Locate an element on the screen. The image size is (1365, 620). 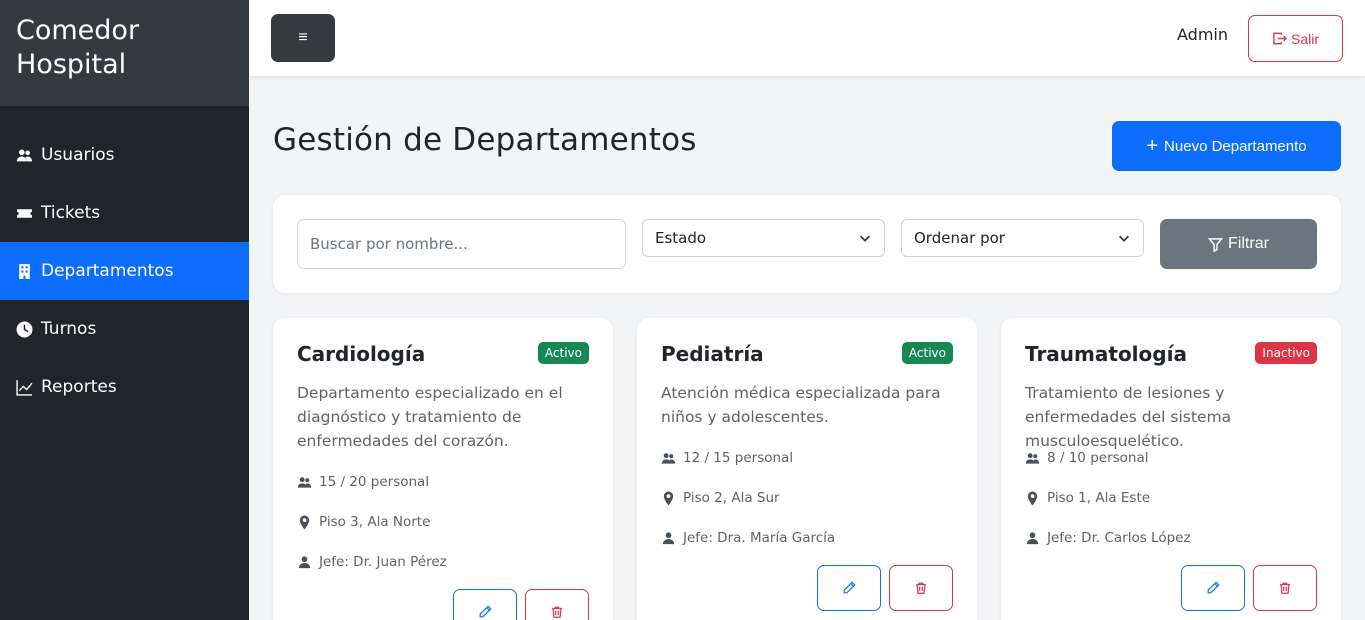
new-department-label: Nuevo Departamento is located at coordinates (1235, 146).